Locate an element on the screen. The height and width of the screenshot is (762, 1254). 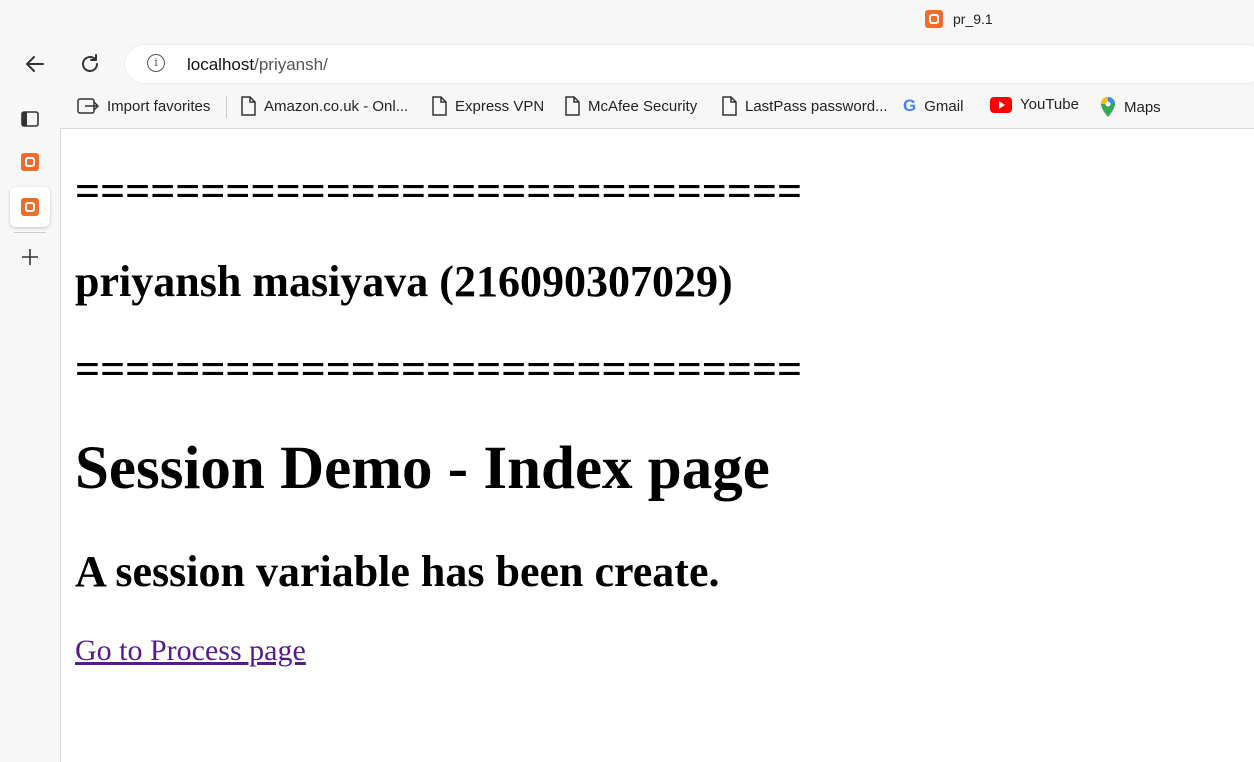
author-heading: priyansh masiyava (216090307029) is located at coordinates (404, 281).